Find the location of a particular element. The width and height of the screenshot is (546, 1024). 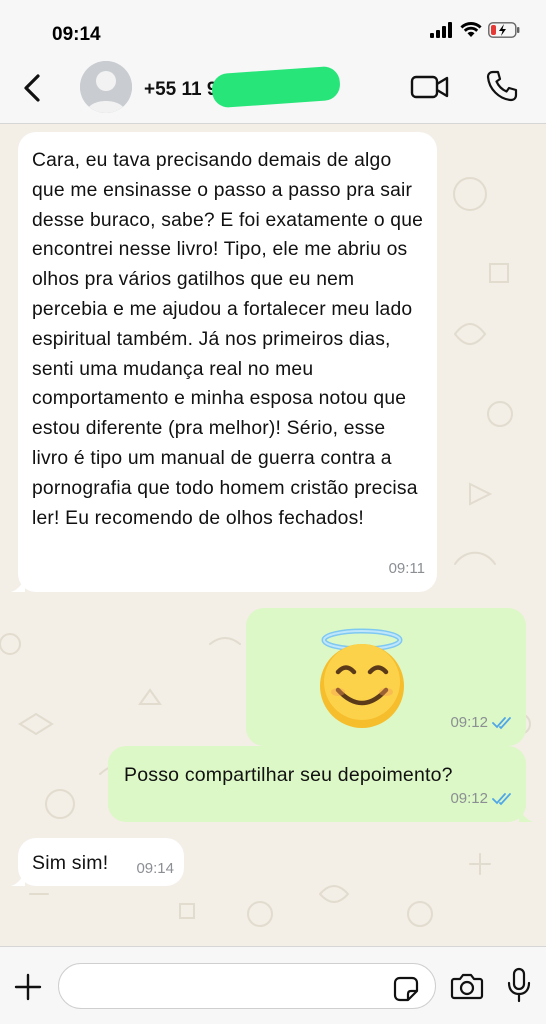

status-icons is located at coordinates (475, 30).